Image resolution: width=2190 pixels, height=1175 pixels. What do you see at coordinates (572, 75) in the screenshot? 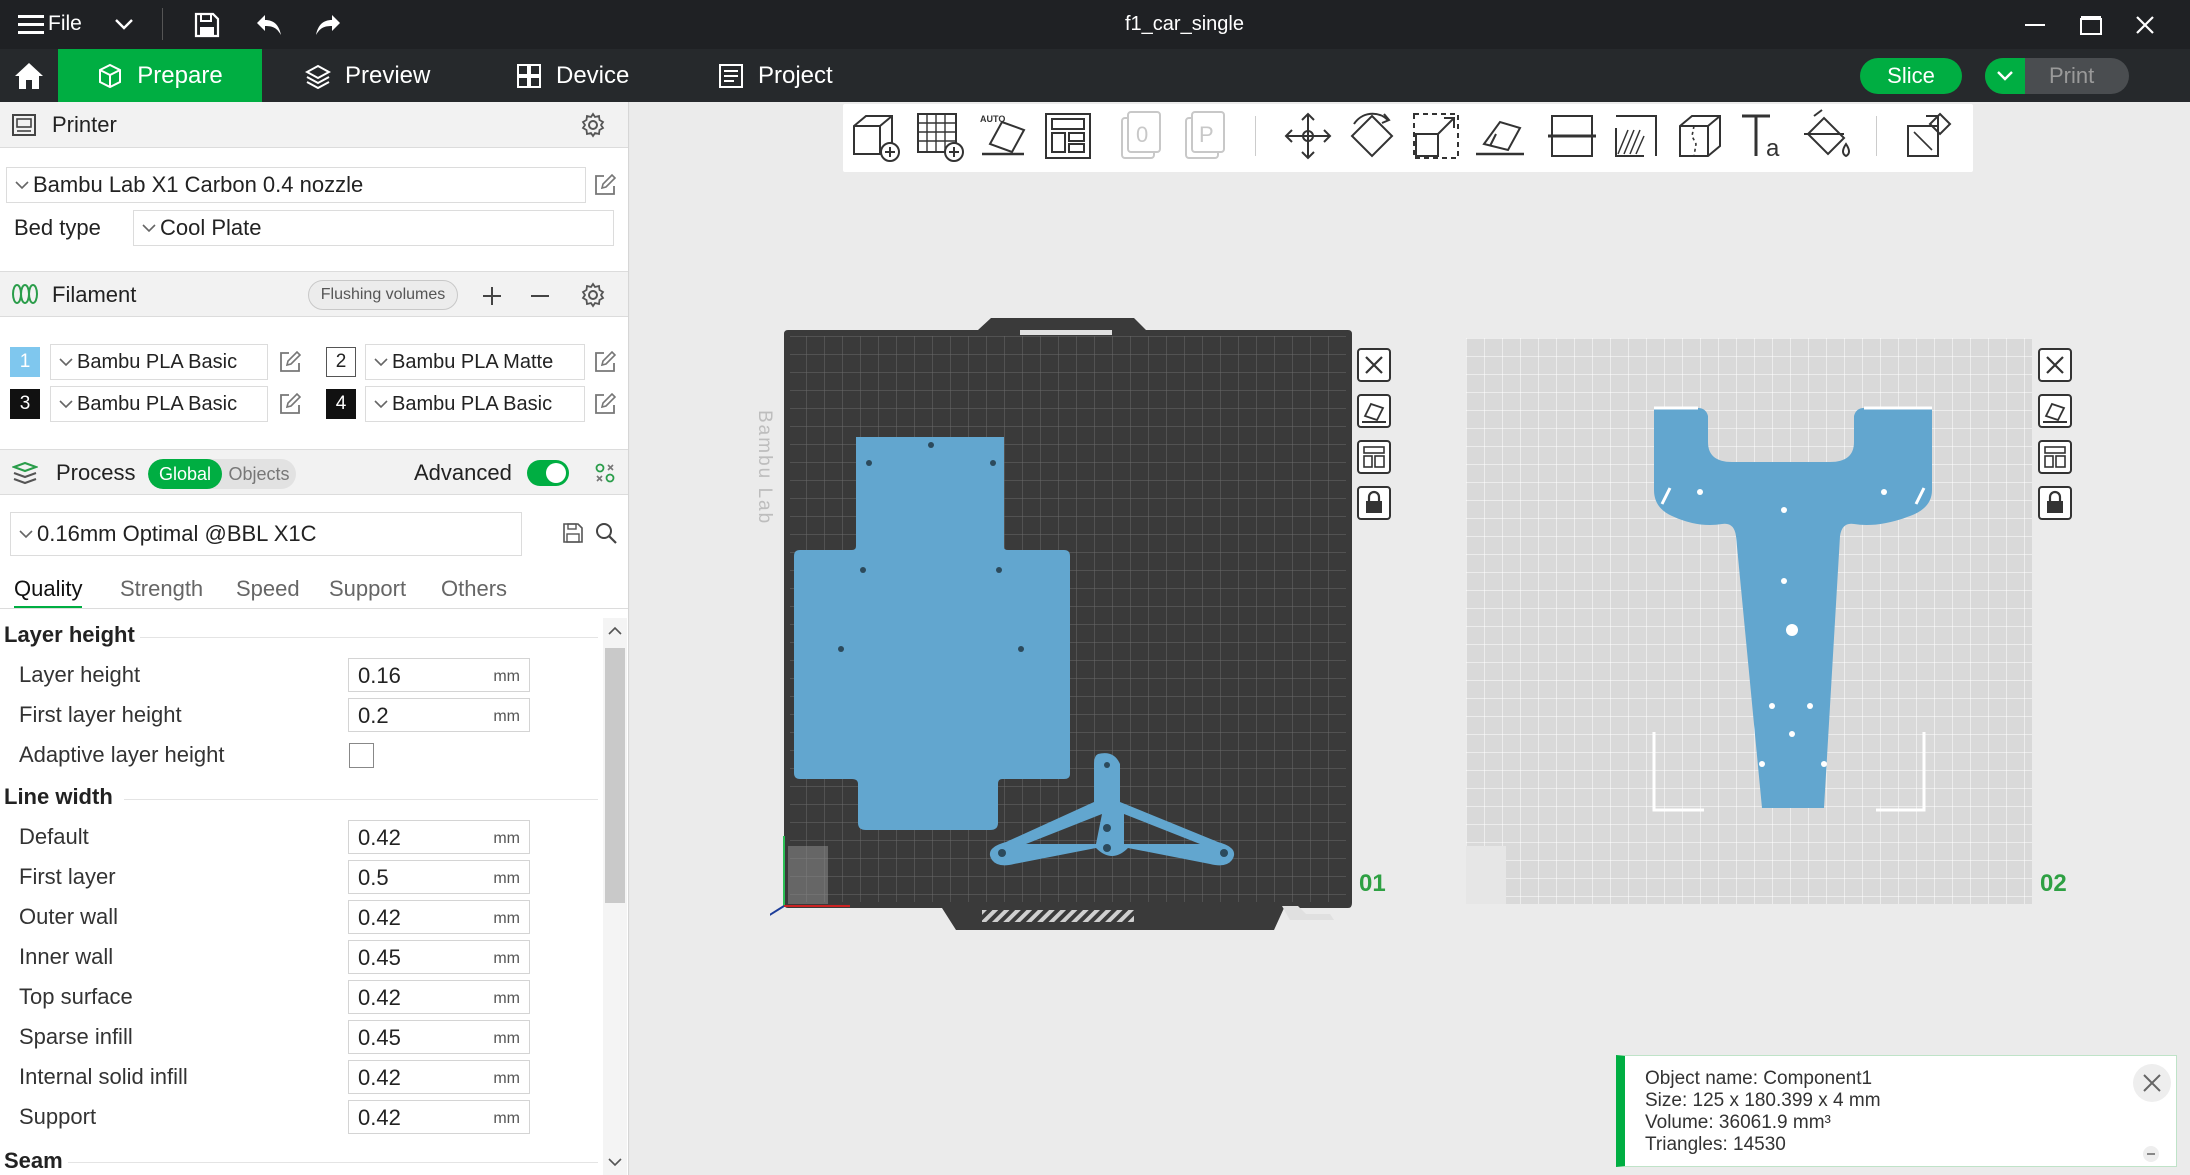
I see `tab-device: Device` at bounding box center [572, 75].